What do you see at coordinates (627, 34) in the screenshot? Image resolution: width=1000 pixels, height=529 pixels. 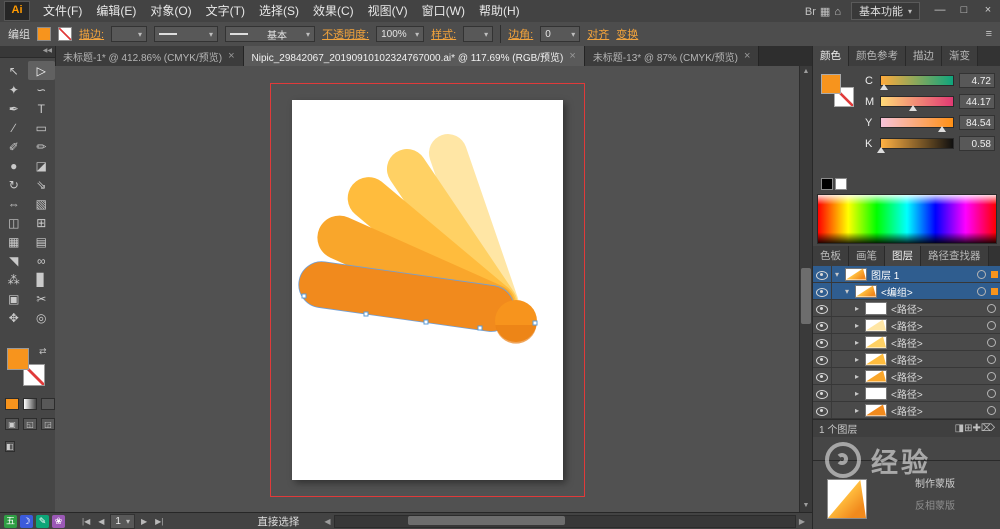 I see `transform-panel-link: 变换` at bounding box center [627, 34].